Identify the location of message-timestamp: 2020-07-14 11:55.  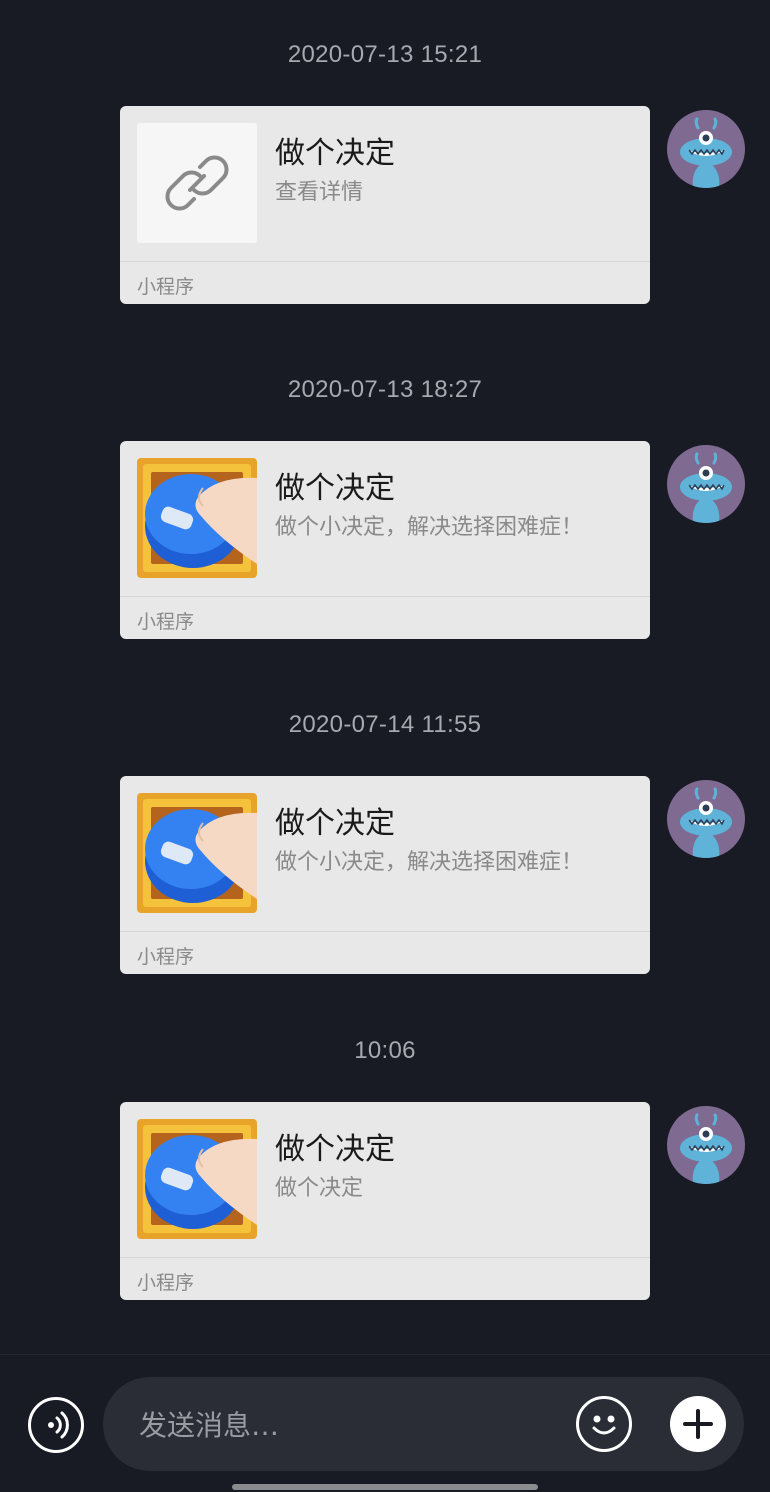
(385, 724).